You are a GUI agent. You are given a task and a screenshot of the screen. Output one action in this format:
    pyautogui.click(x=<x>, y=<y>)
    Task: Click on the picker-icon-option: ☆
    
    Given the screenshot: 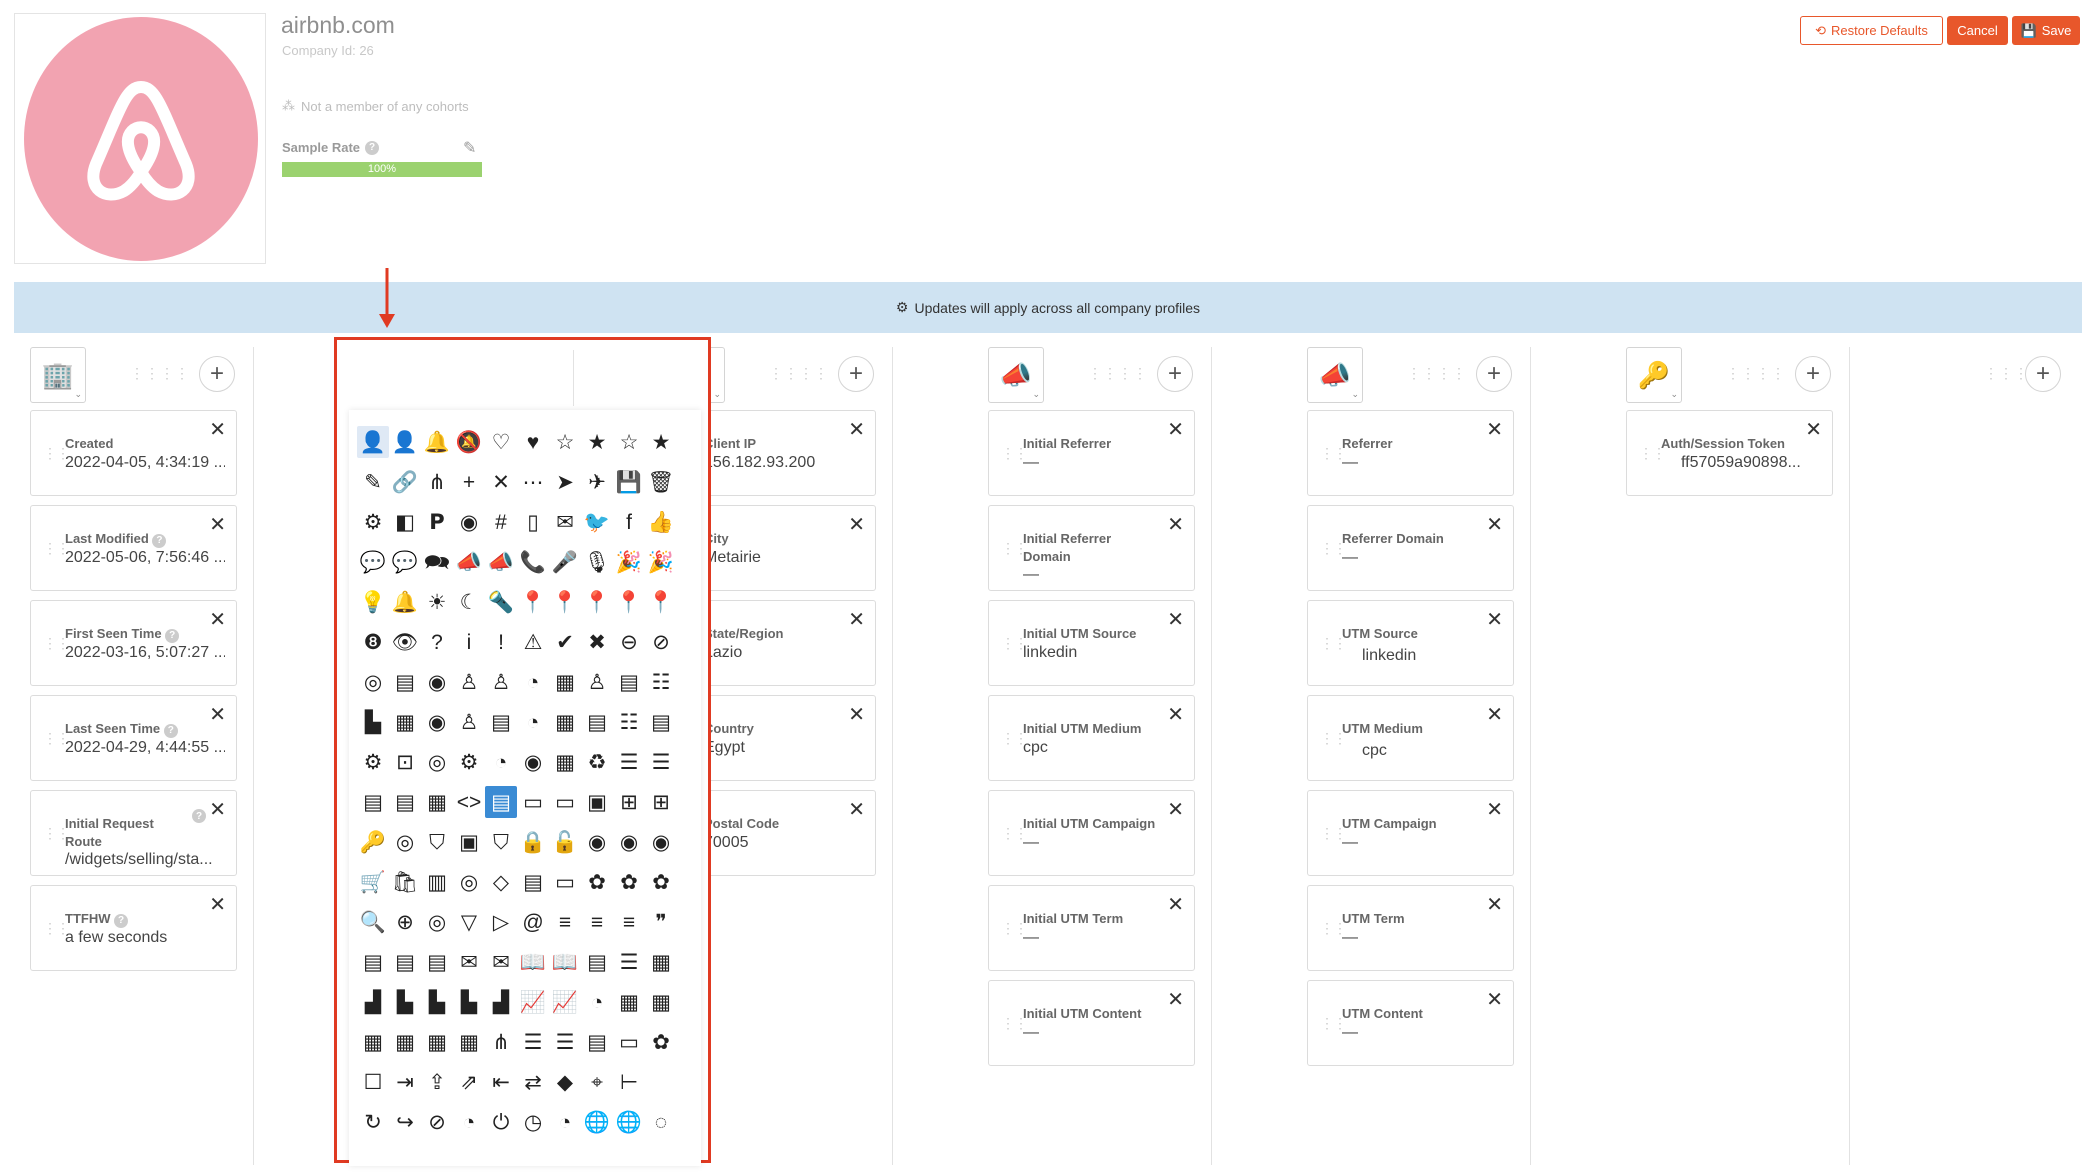 What is the action you would take?
    pyautogui.click(x=629, y=442)
    